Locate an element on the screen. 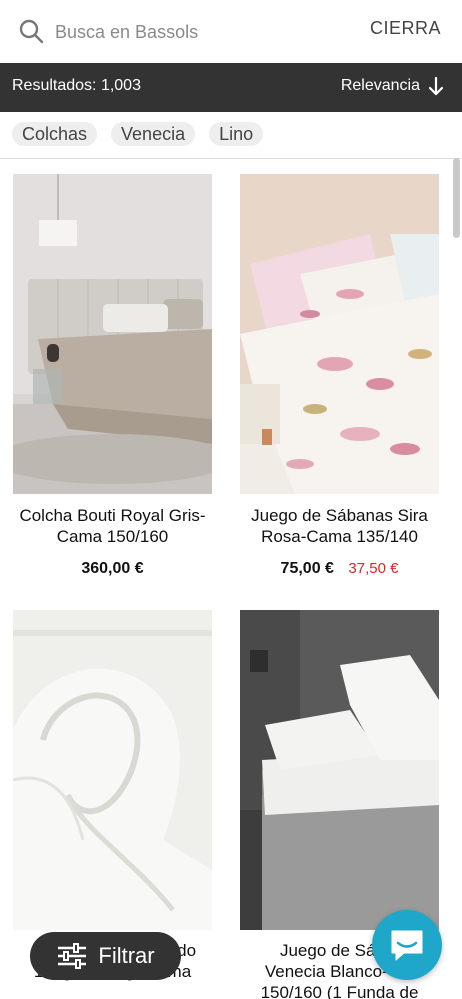 Image resolution: width=462 pixels, height=999 pixels. chip-lino: Lino is located at coordinates (236, 134).